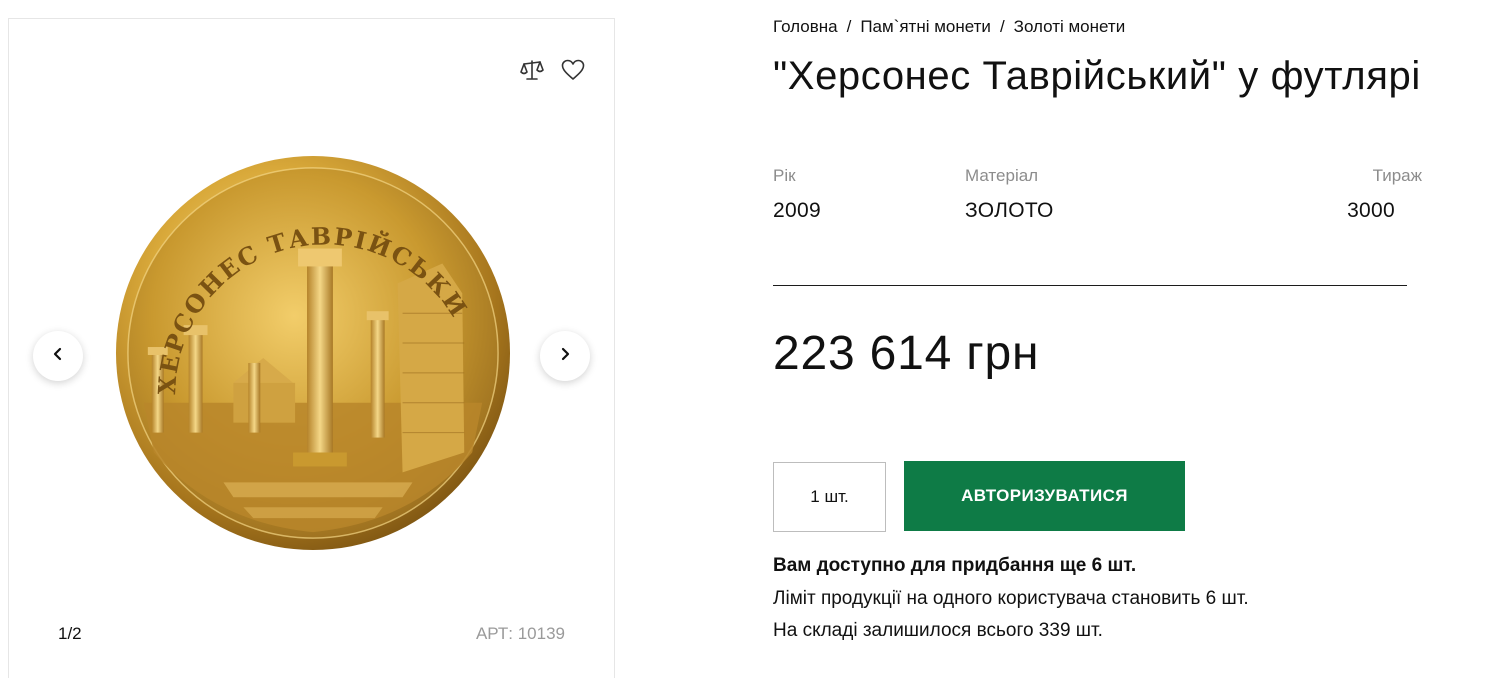 Image resolution: width=1496 pixels, height=678 pixels. What do you see at coordinates (520, 633) in the screenshot?
I see `product-sku: АРТ: 10139` at bounding box center [520, 633].